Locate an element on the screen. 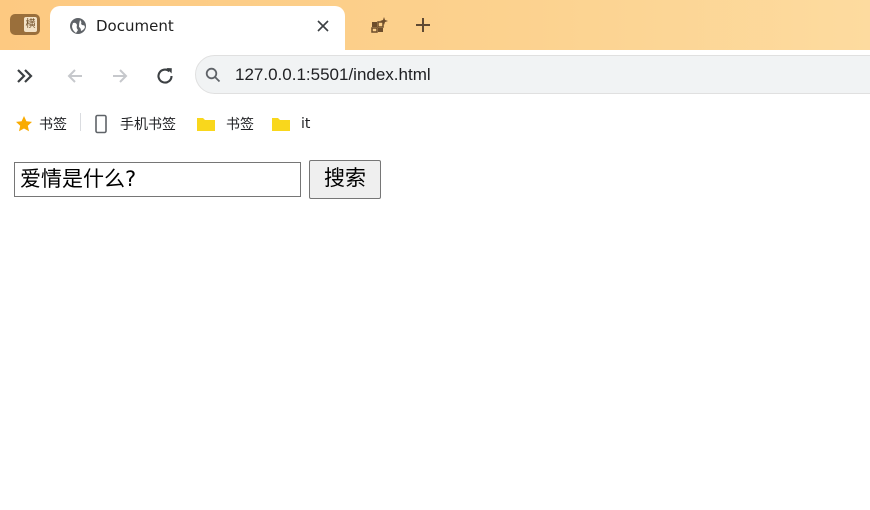 This screenshot has height=510, width=870. search-button: 搜索 is located at coordinates (345, 179).